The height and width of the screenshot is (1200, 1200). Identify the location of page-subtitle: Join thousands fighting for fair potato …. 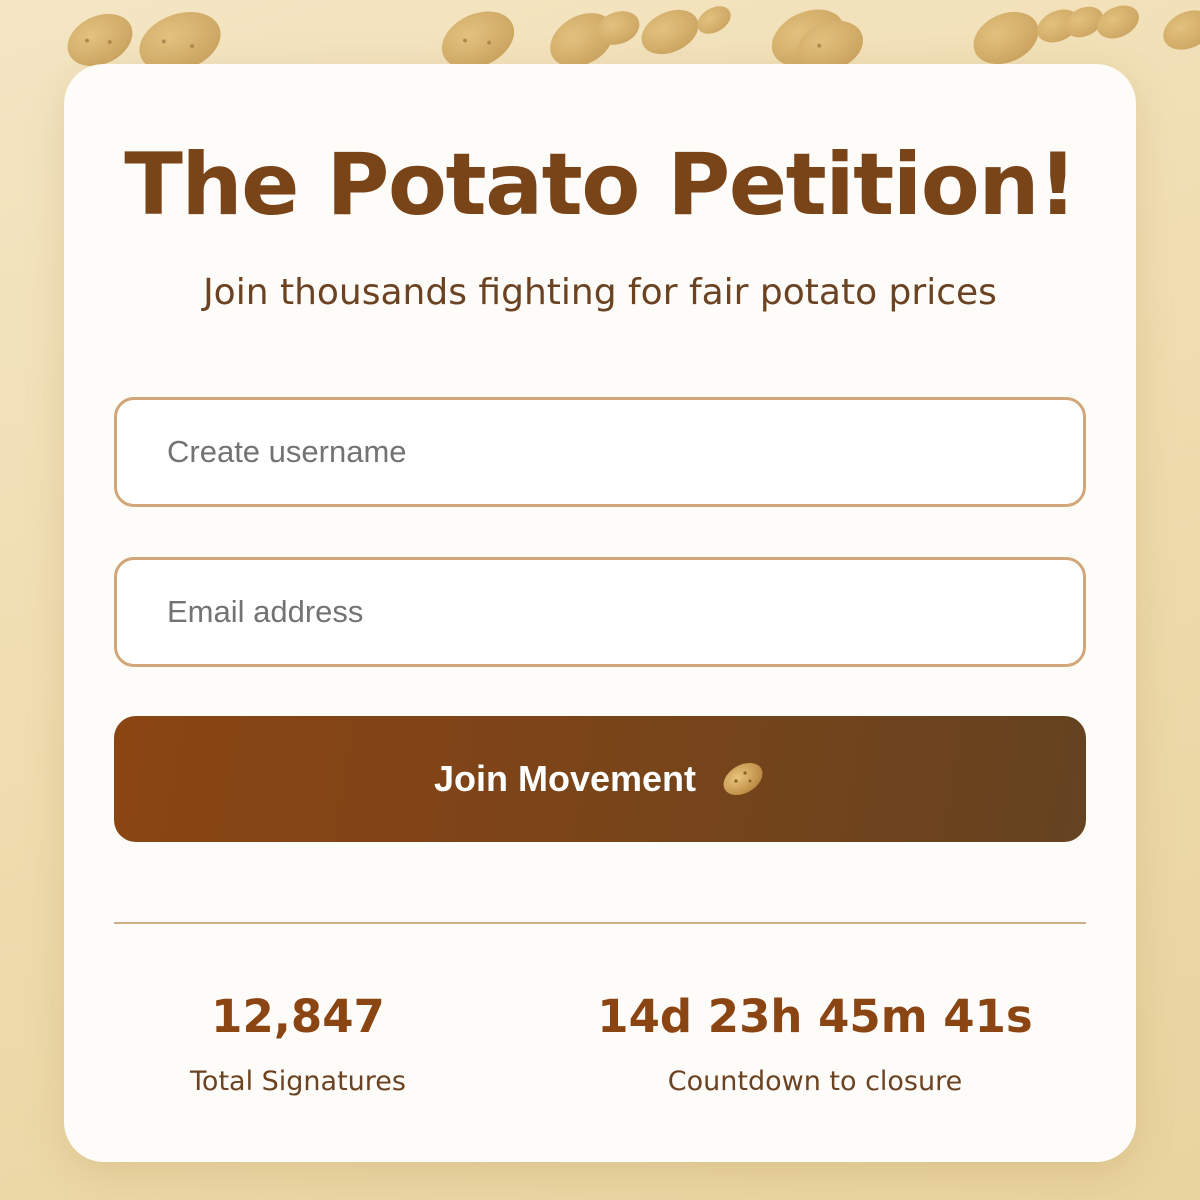
(600, 292).